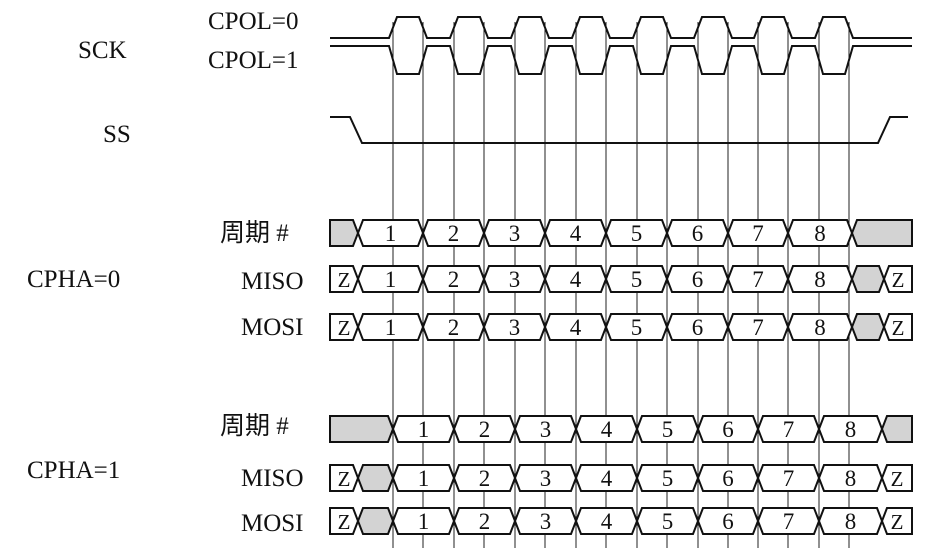 This screenshot has height=553, width=949. Describe the element at coordinates (820, 233) in the screenshot. I see `cpha0-cycle-bit-8: 8` at that location.